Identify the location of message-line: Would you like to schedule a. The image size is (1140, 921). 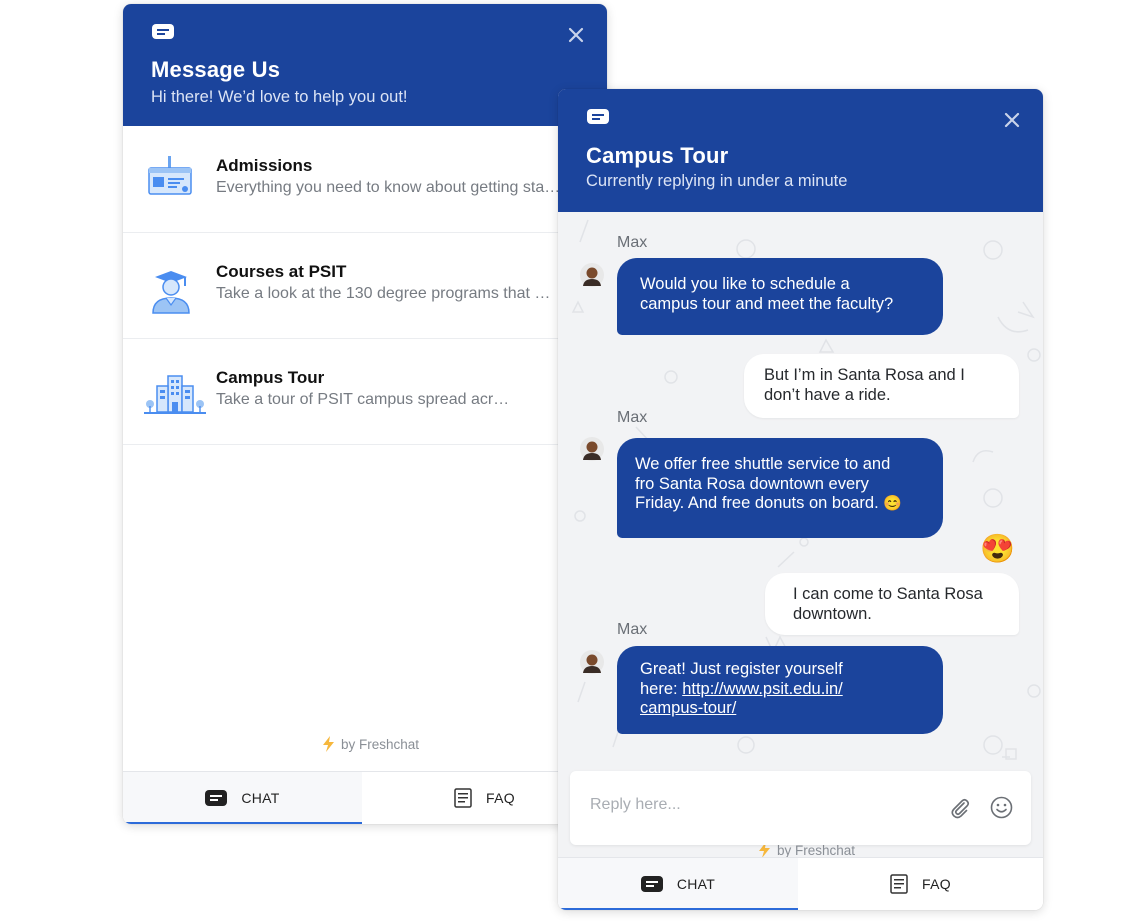
(745, 284).